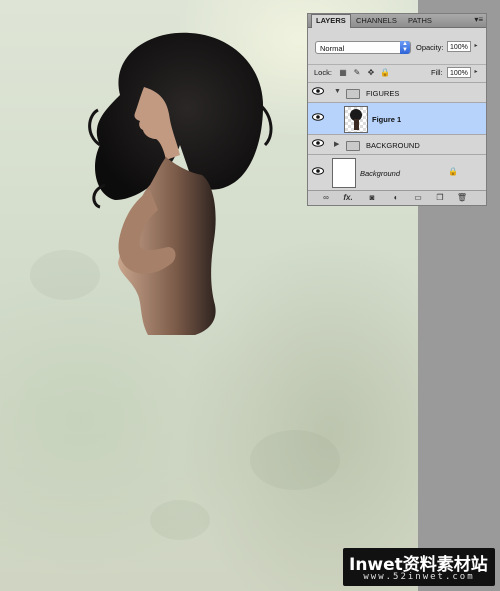 The height and width of the screenshot is (591, 500). I want to click on panel-tab-bar: LAYERS CHANNELS PATHS ▾≡, so click(397, 21).